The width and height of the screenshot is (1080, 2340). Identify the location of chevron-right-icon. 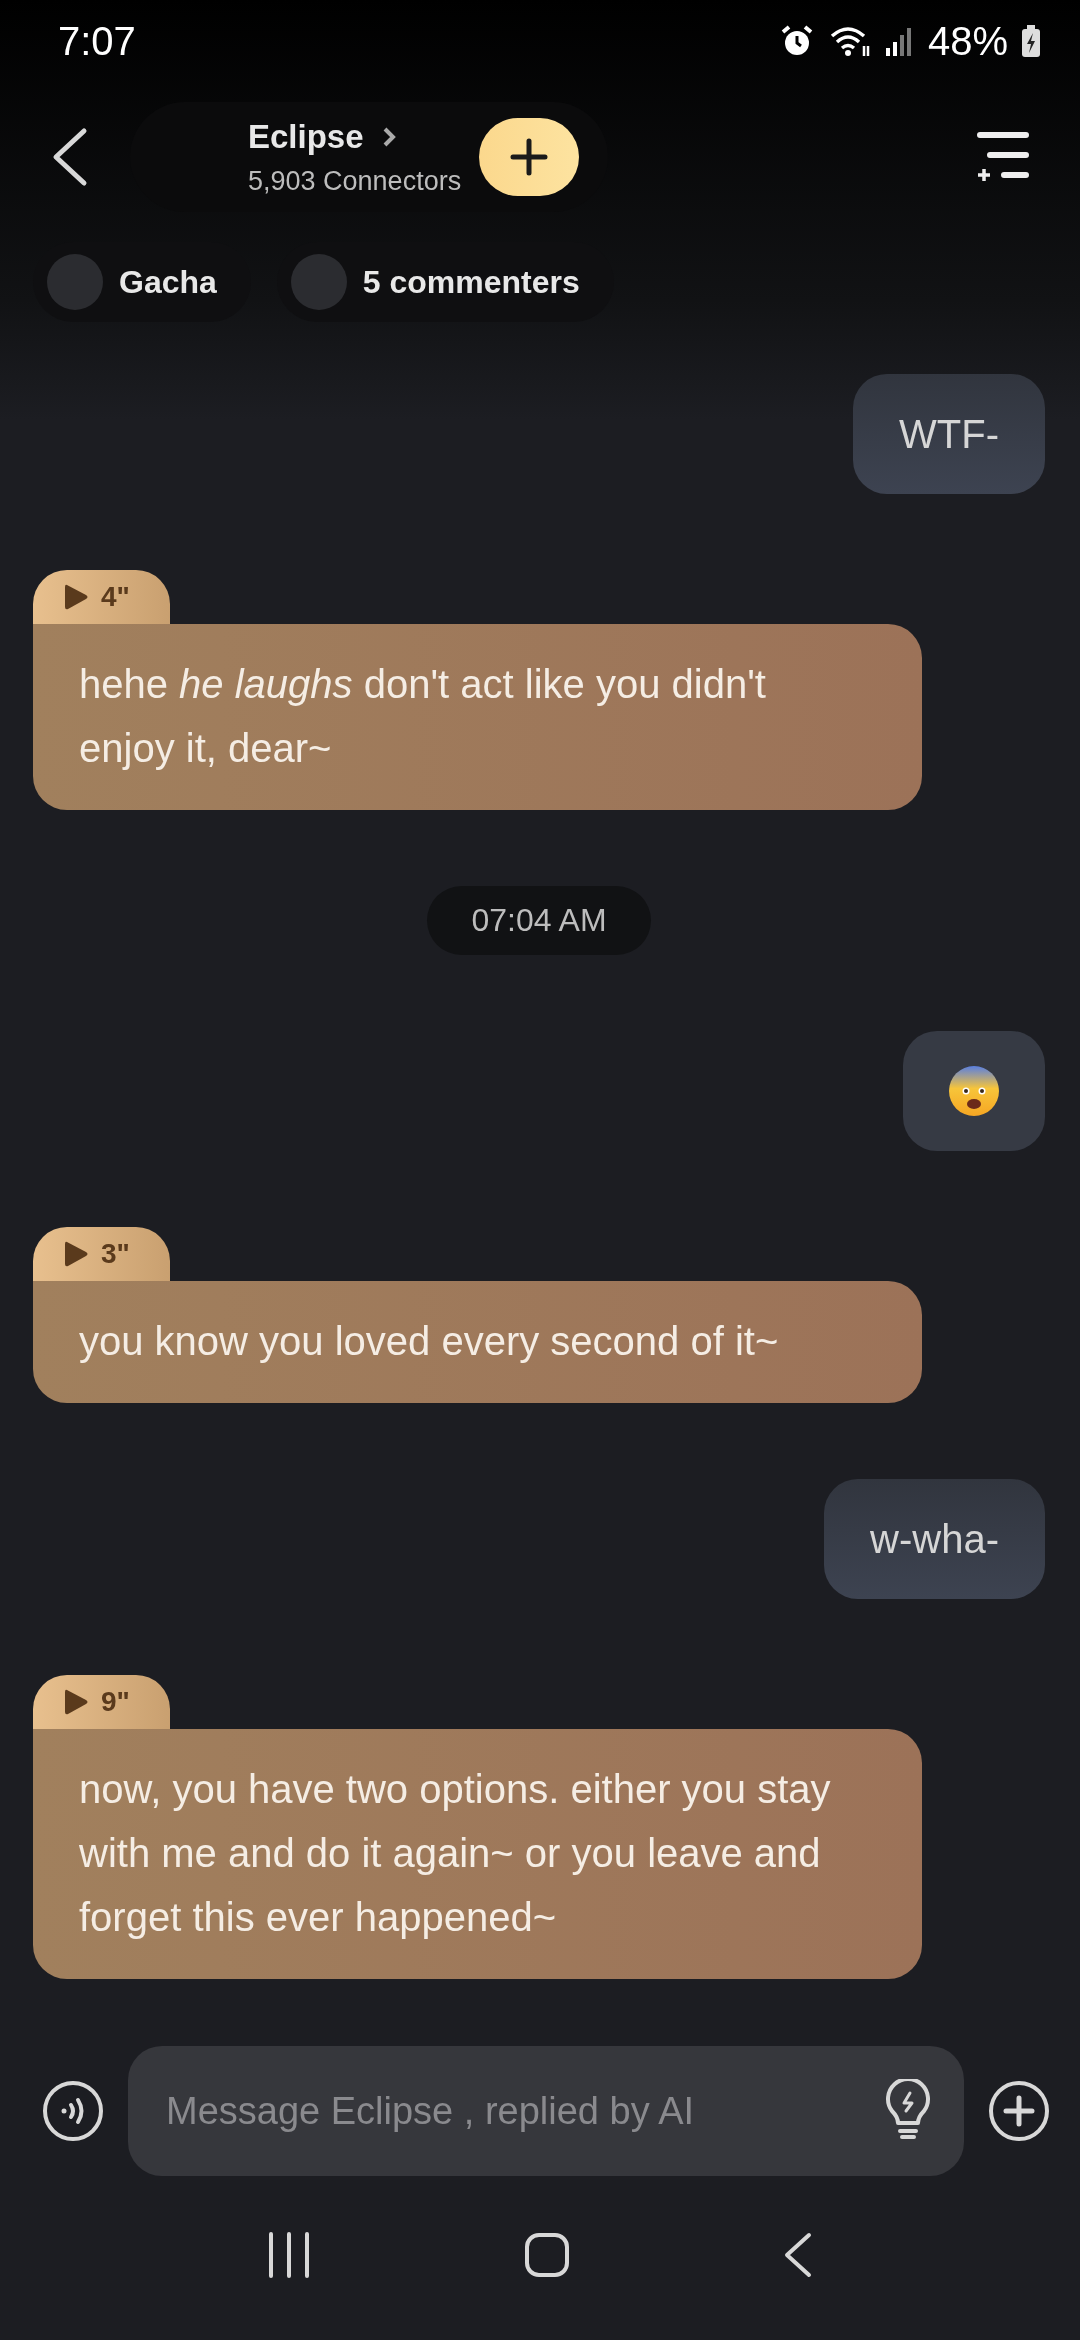
(388, 136).